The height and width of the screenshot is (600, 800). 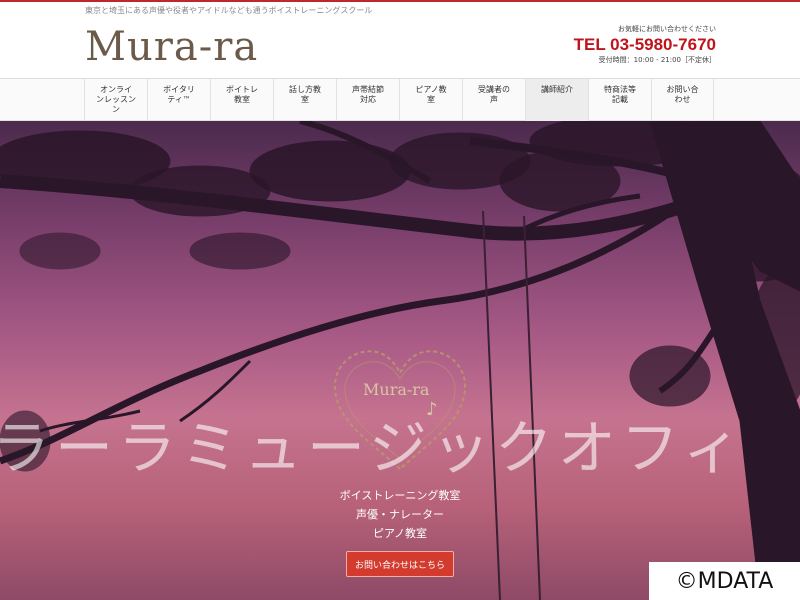 What do you see at coordinates (494, 94) in the screenshot?
I see `nav-item-label: 受講者の 声` at bounding box center [494, 94].